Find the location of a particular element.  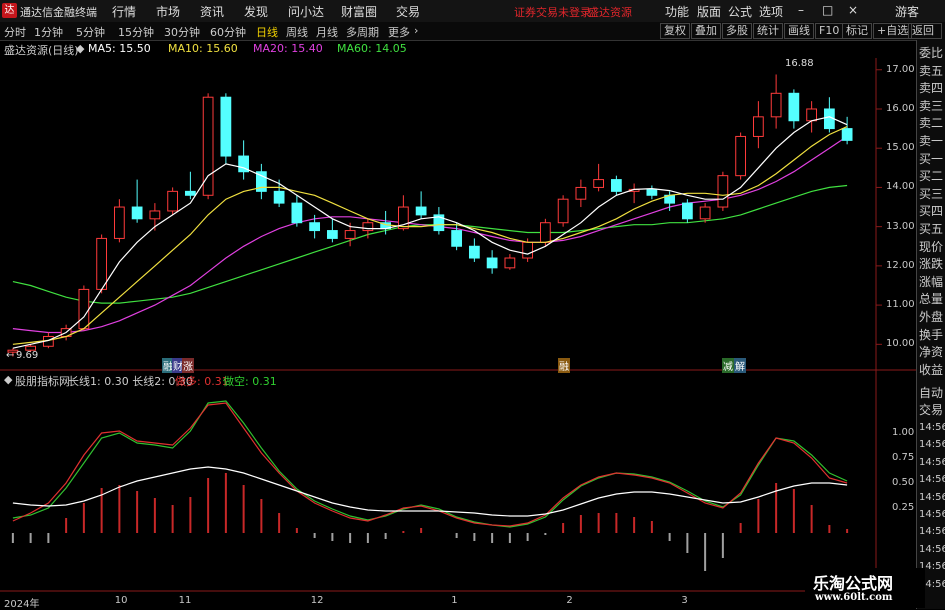

period-tab-5min: 5分钟 is located at coordinates (90, 32).